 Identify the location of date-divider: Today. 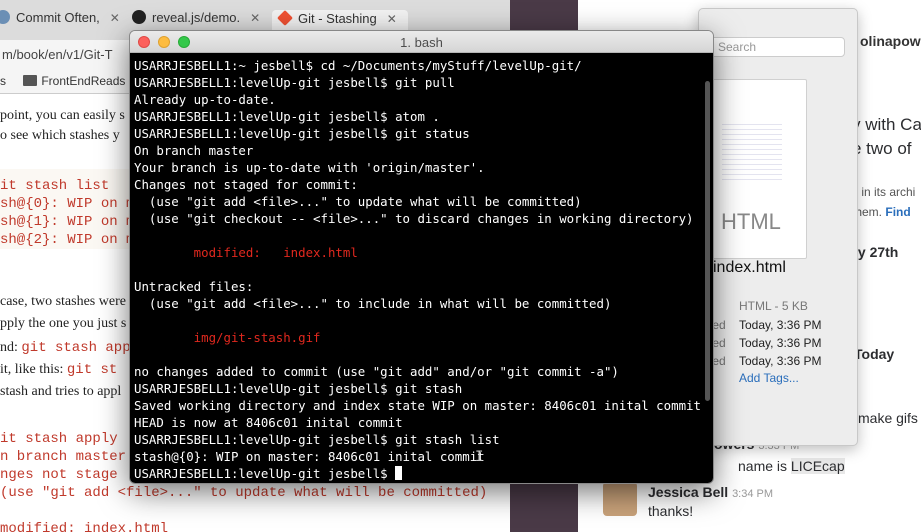
(874, 354).